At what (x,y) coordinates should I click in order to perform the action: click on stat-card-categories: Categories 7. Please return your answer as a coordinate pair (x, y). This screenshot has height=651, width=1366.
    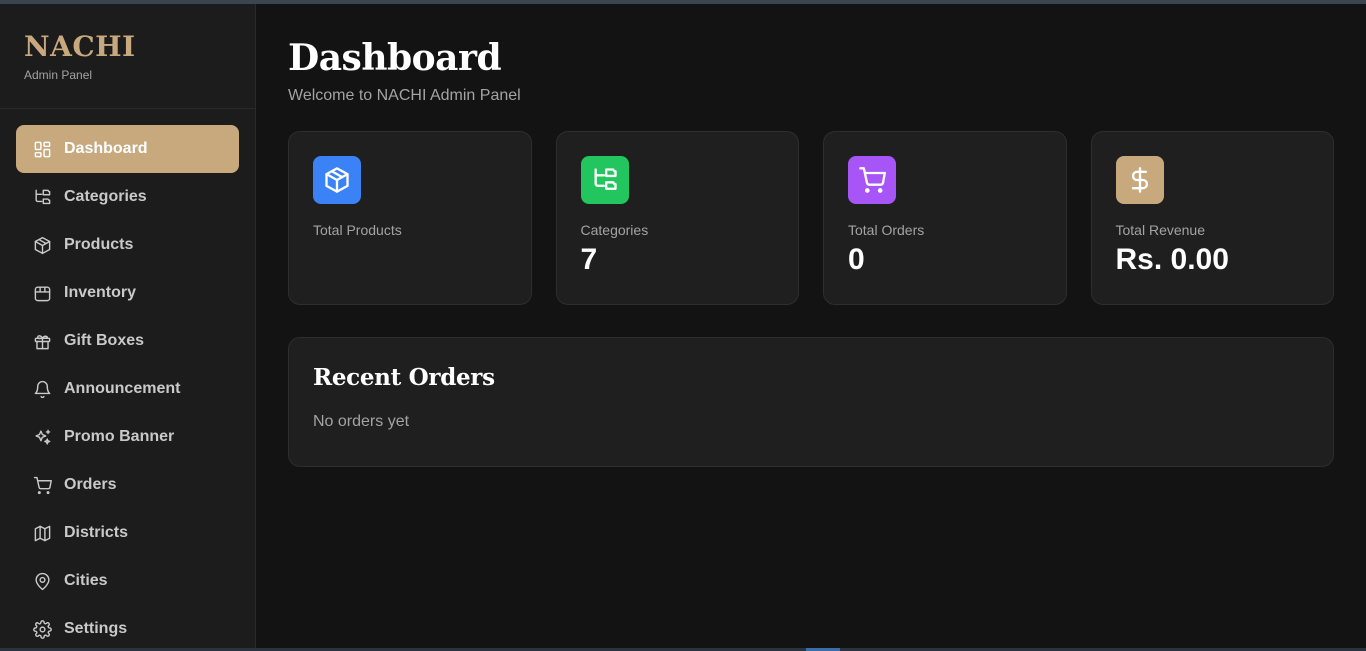
    Looking at the image, I should click on (677, 218).